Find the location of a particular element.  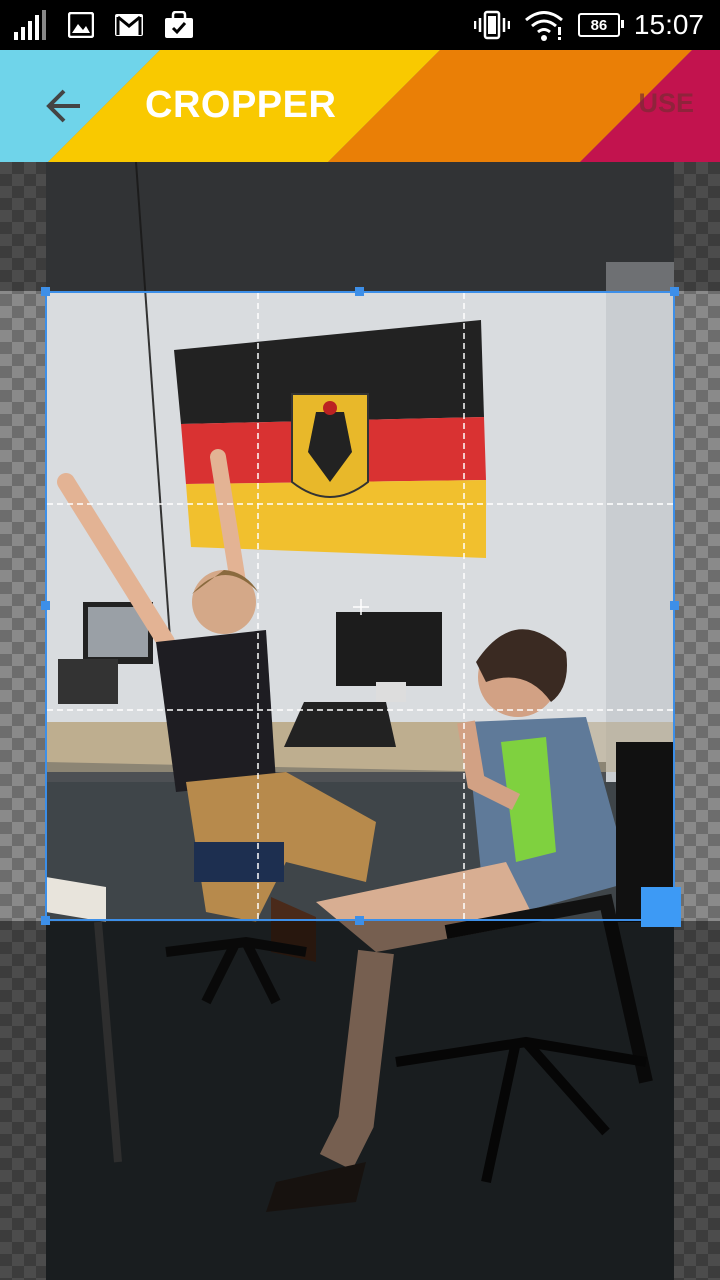

battery-indicator: 86 is located at coordinates (600, 25).